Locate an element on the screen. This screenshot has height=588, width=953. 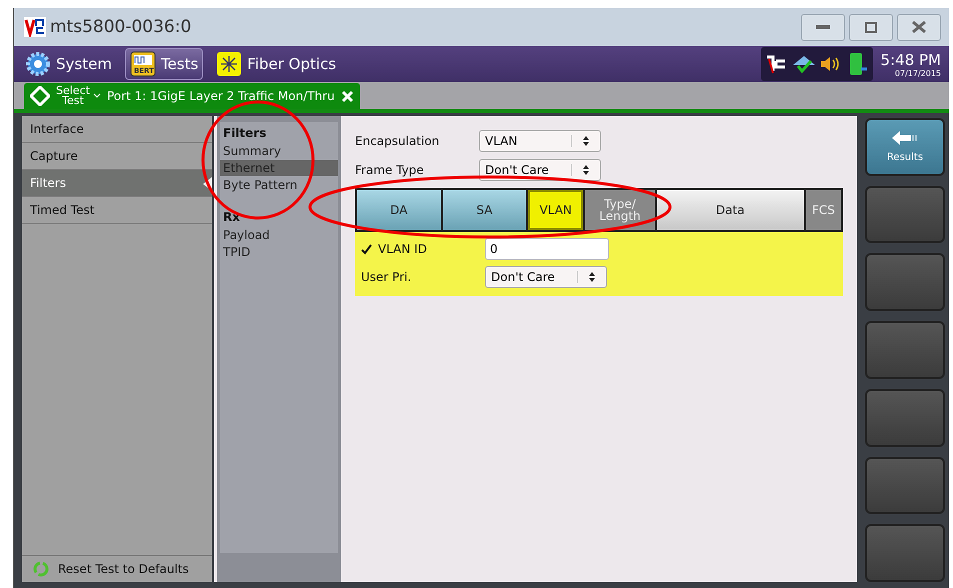
refresh-icon is located at coordinates (41, 569).